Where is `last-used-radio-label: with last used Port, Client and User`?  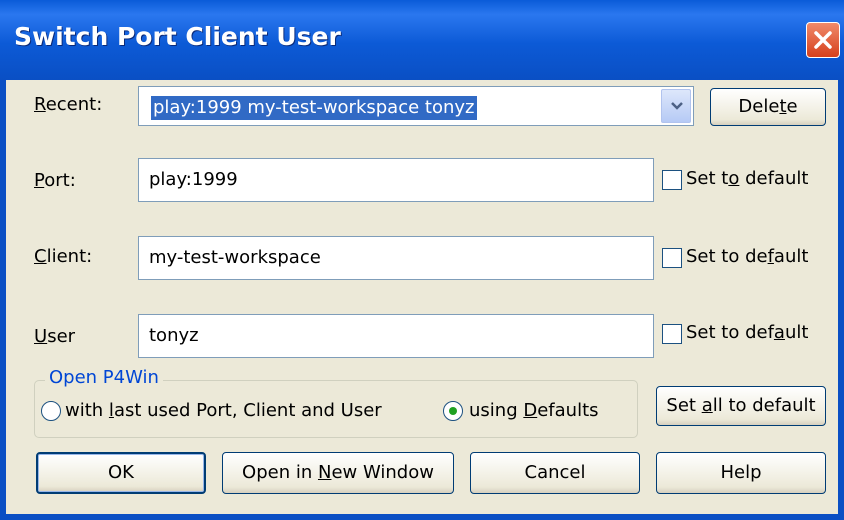 last-used-radio-label: with last used Port, Client and User is located at coordinates (223, 410).